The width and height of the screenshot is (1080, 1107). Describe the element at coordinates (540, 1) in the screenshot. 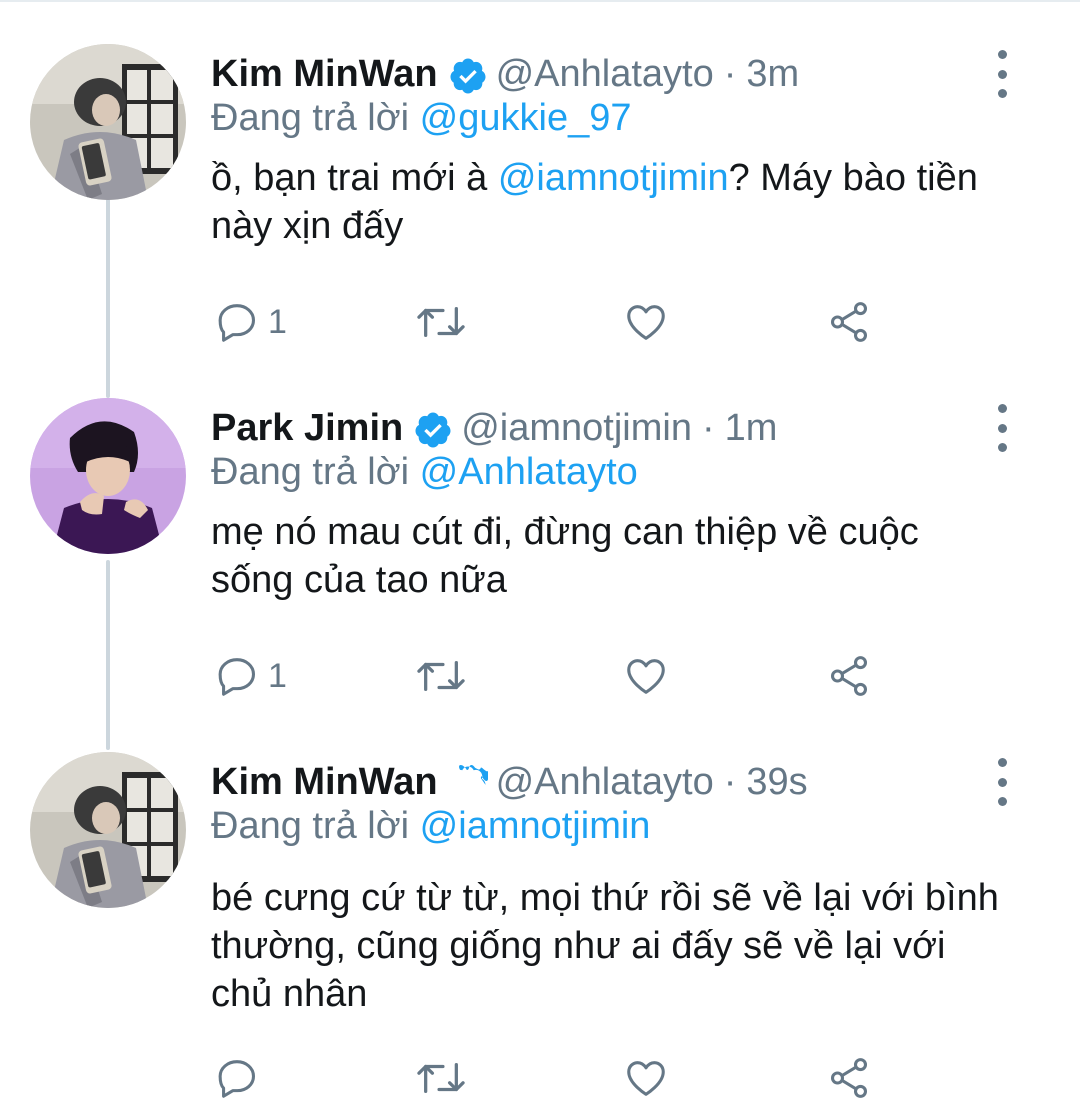

I see `top-divider` at that location.